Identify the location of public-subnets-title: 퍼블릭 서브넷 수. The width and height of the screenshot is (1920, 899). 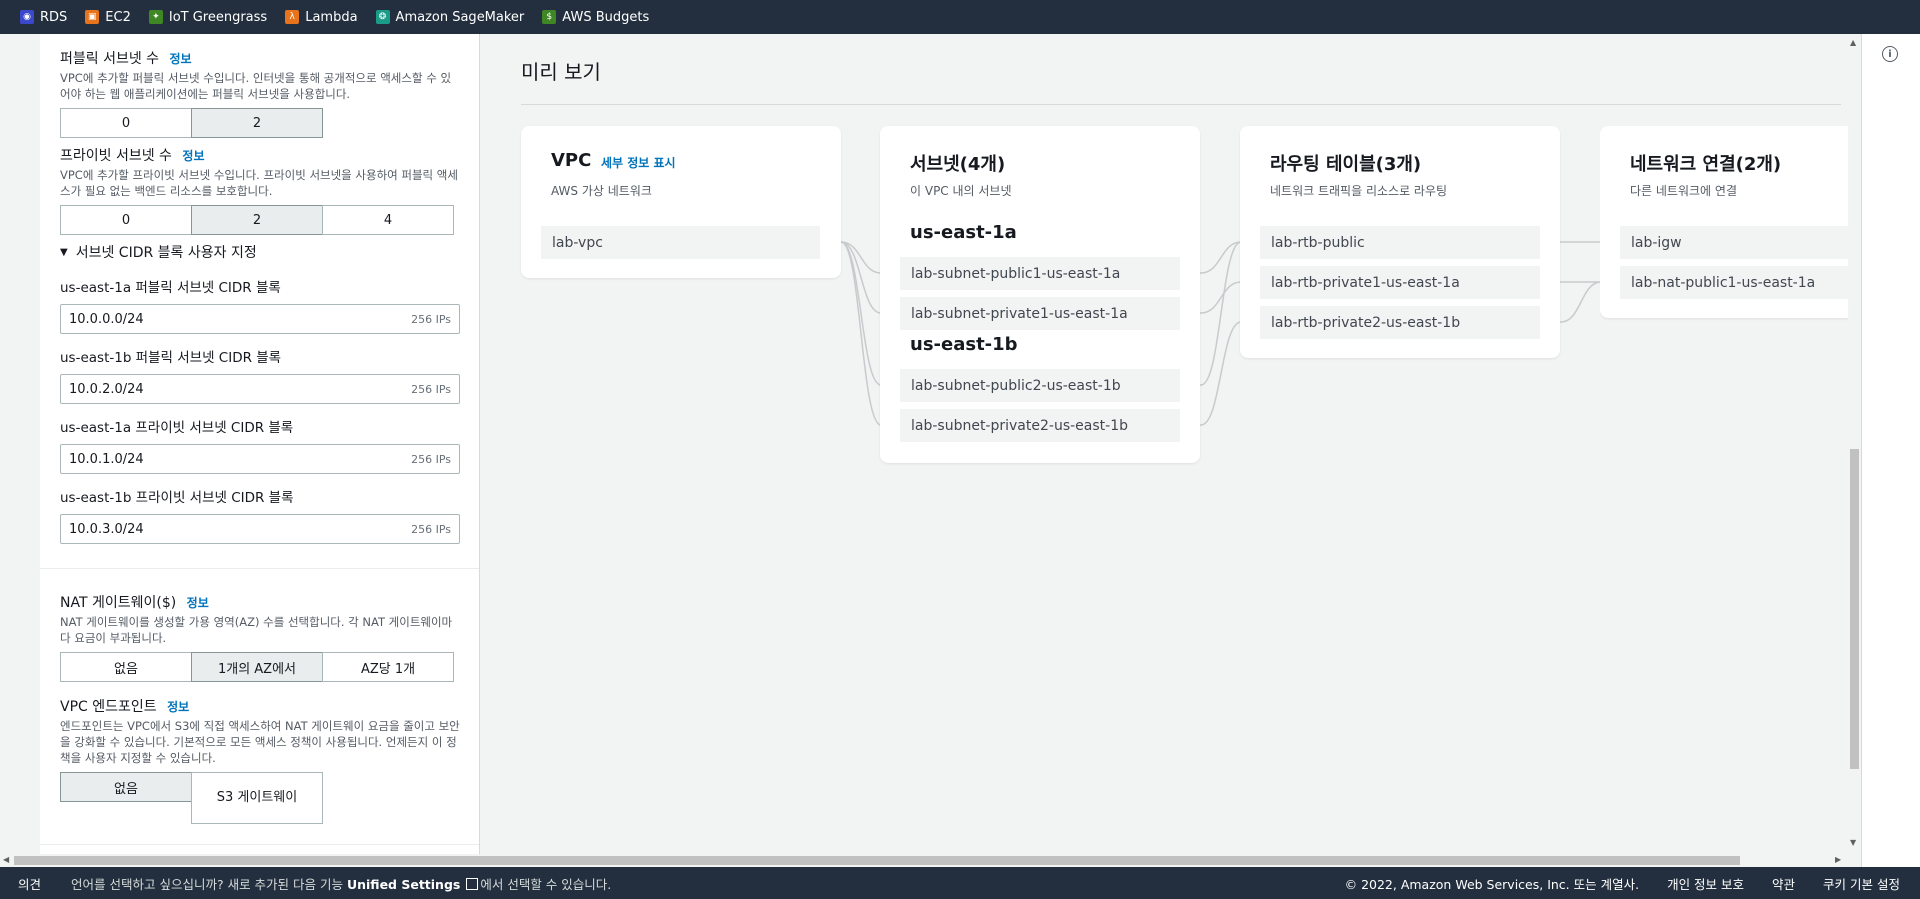
(110, 59).